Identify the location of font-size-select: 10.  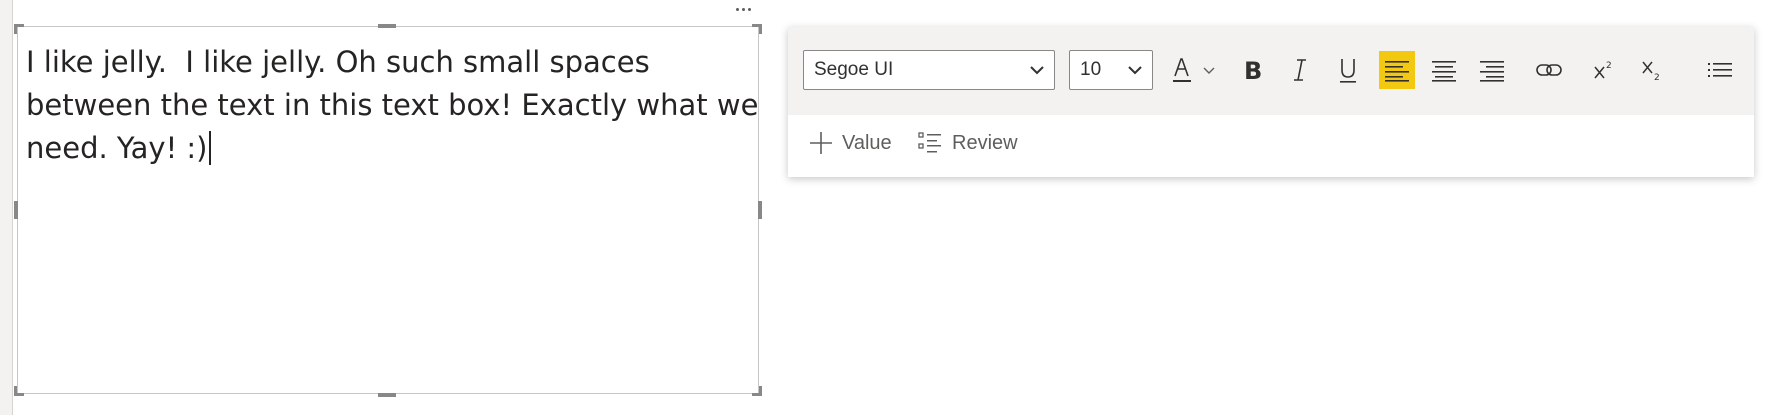
(1111, 70).